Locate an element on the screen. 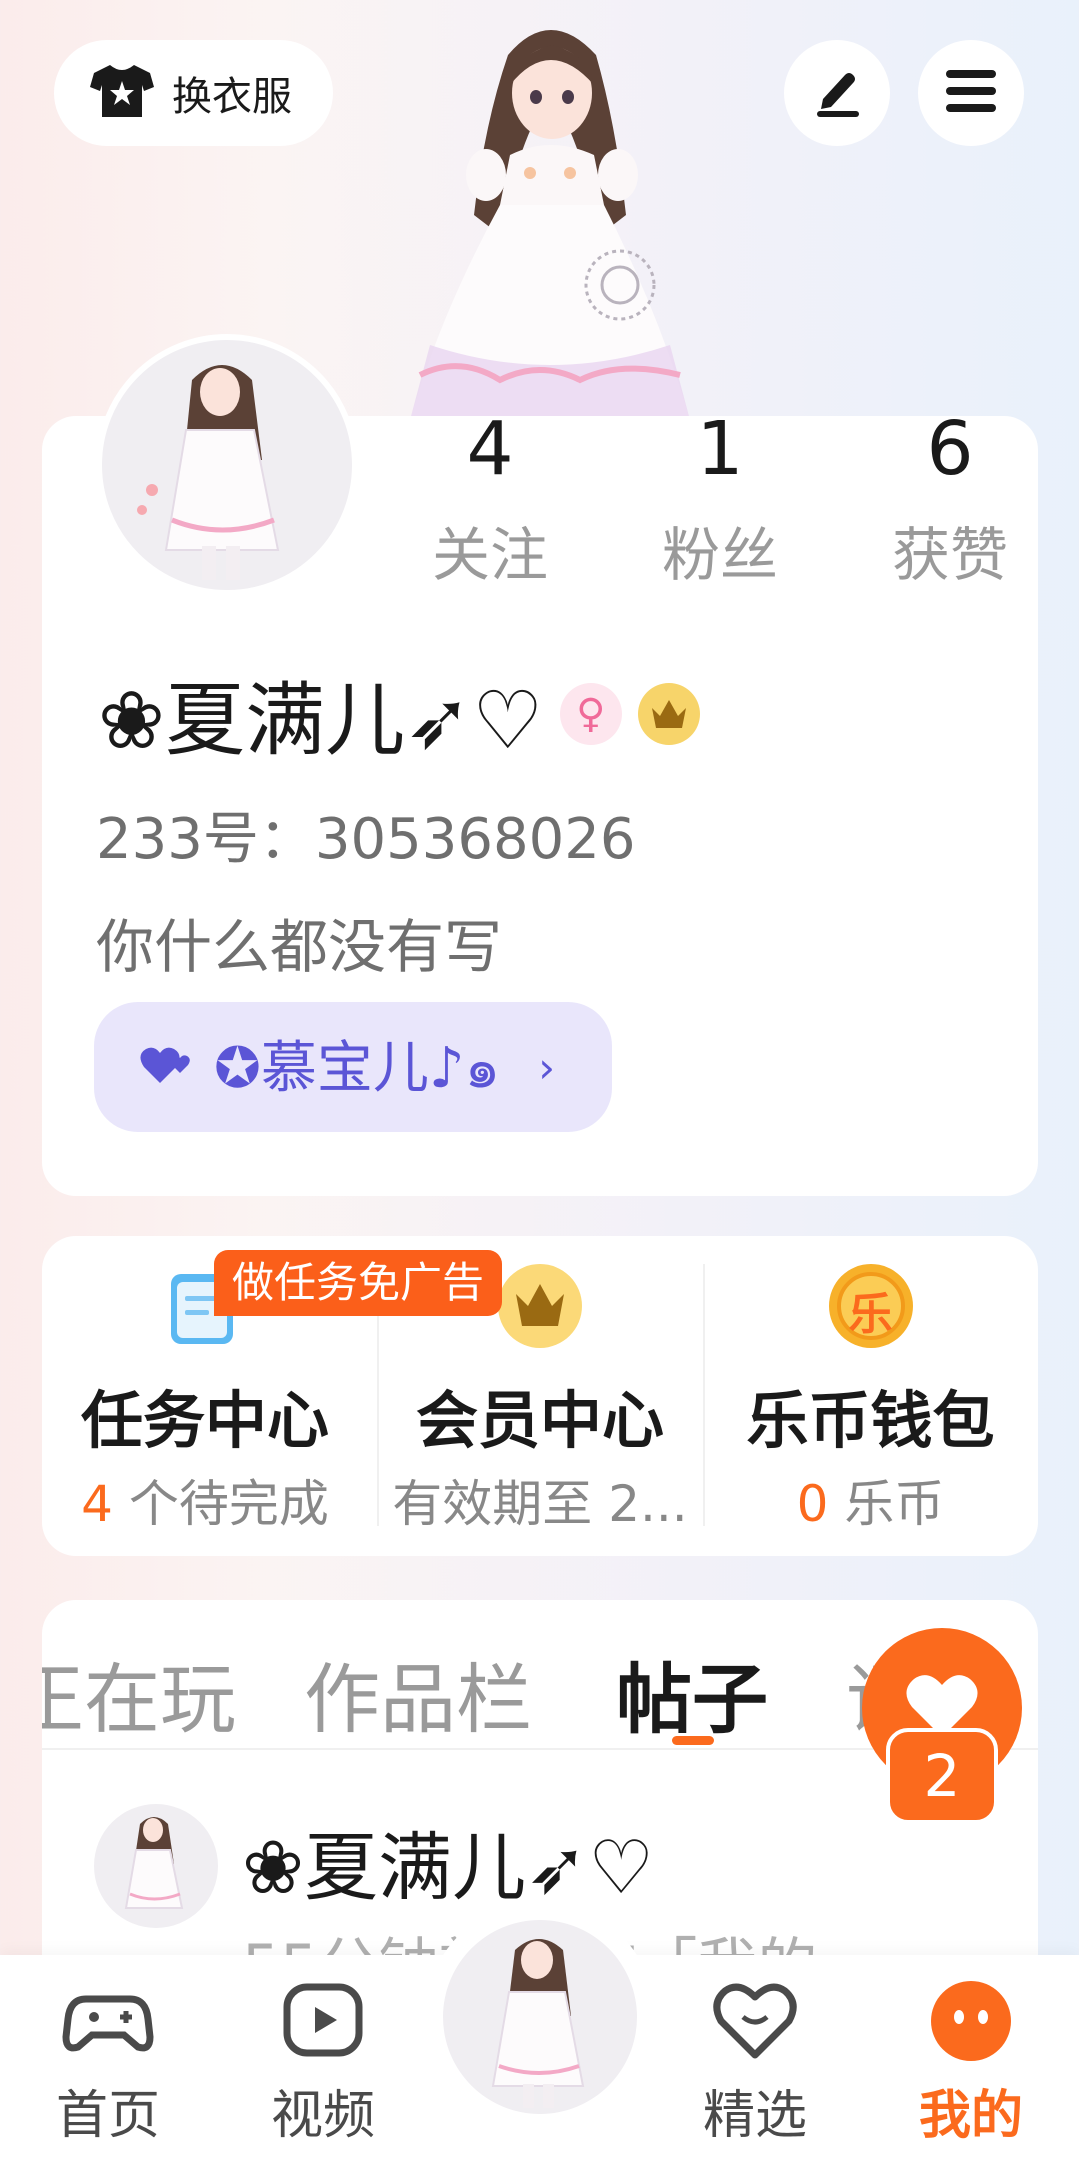  change-outfit-label: 换衣服 is located at coordinates (232, 97).